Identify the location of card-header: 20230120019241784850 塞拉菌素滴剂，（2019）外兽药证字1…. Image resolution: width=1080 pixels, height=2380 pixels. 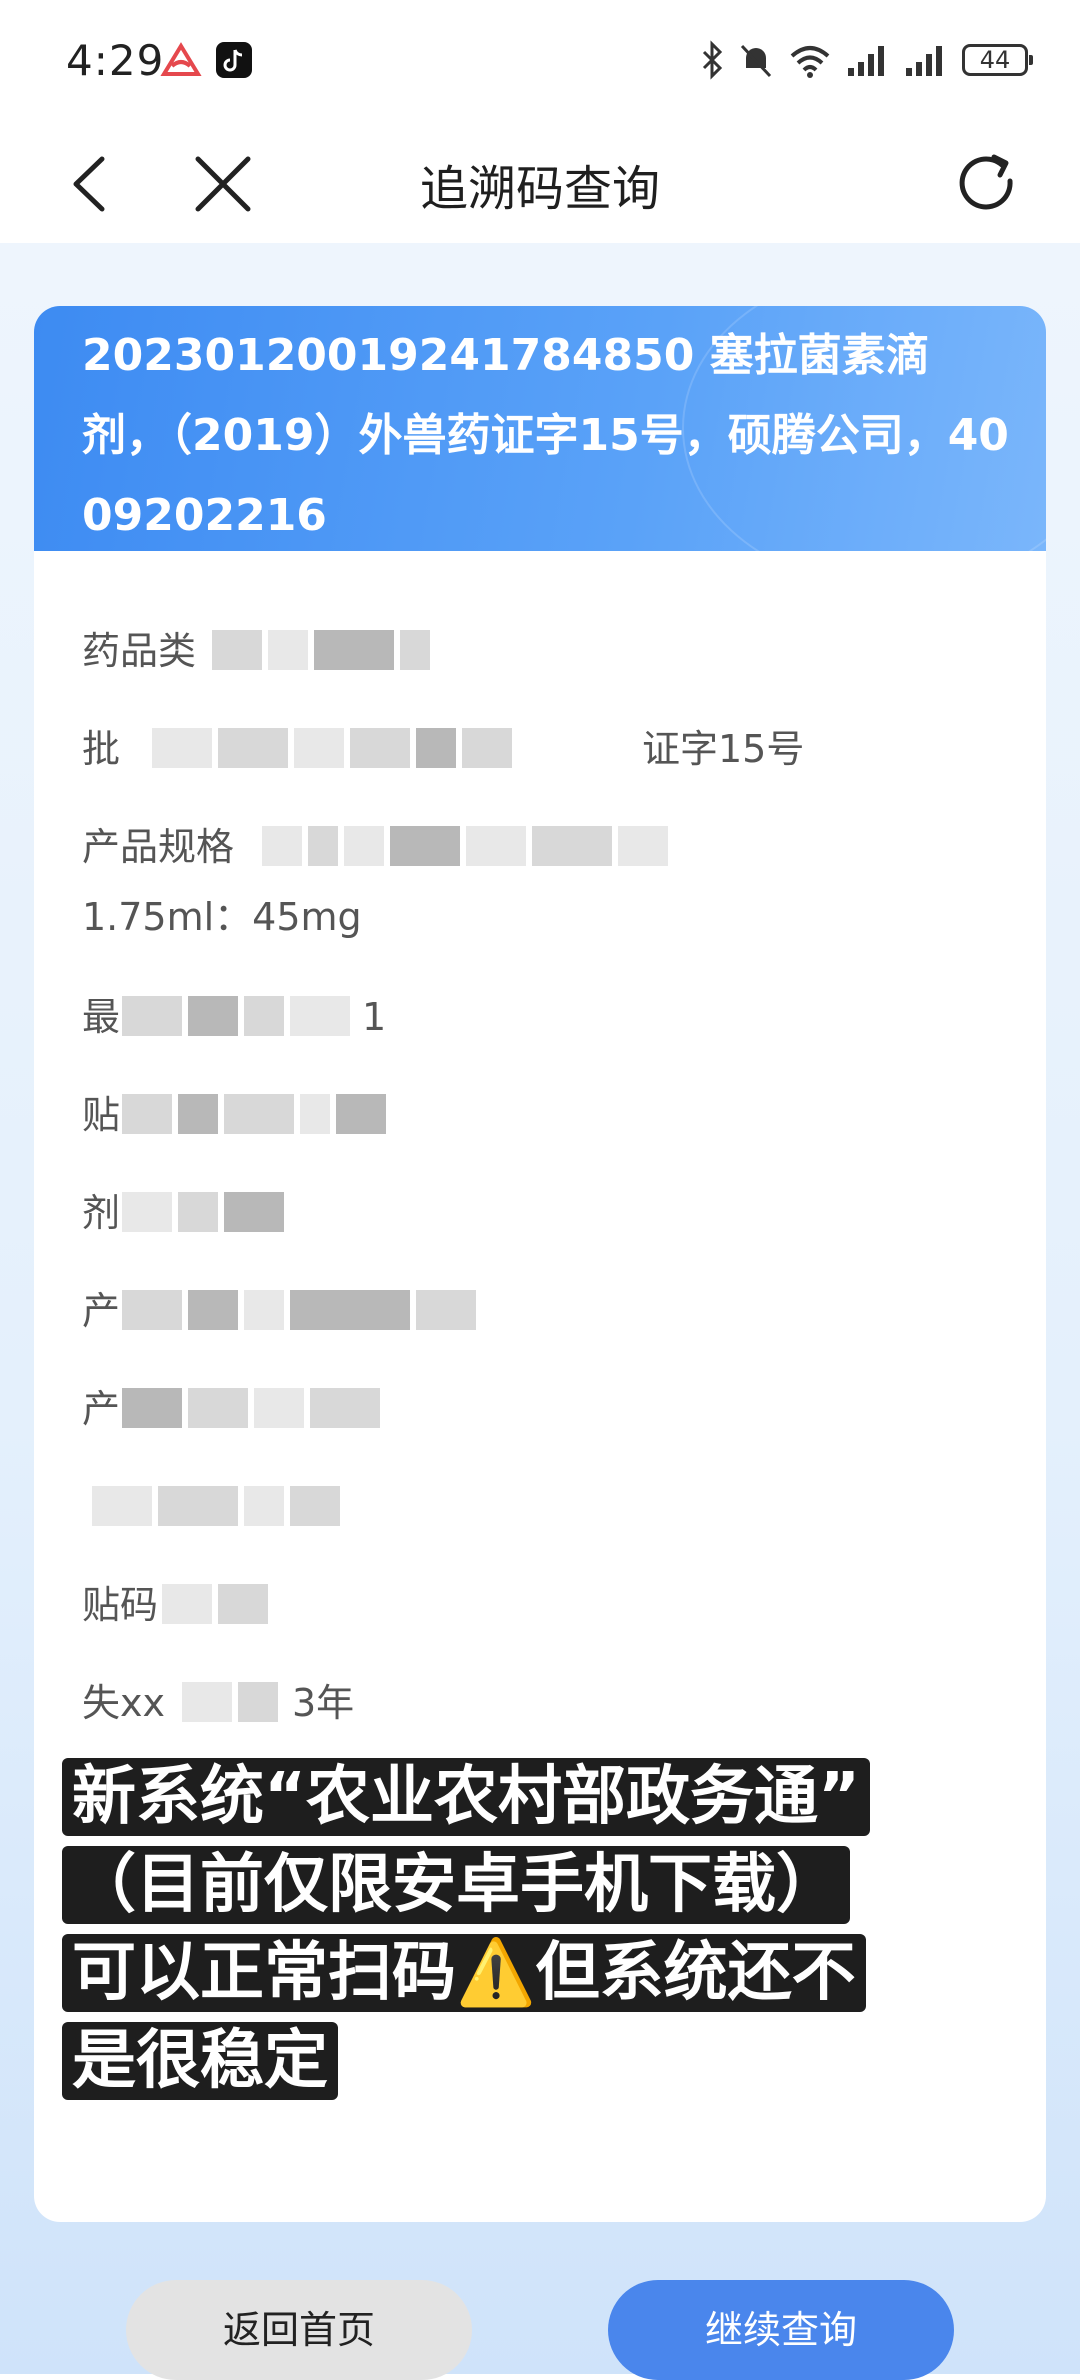
(540, 428).